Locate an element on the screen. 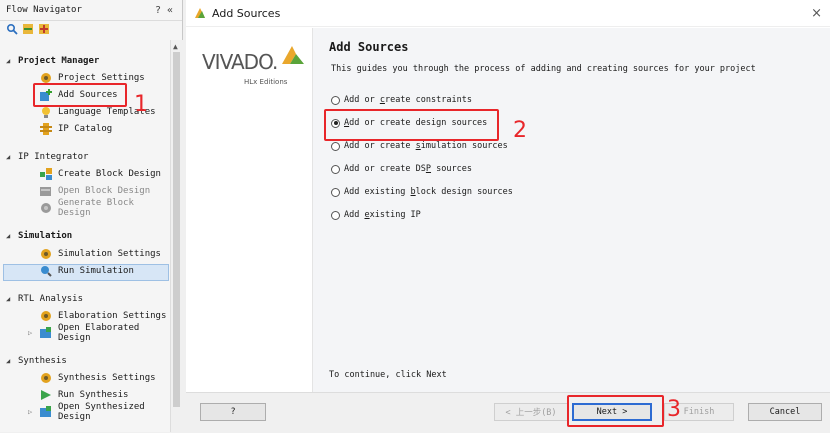  option-existing-ip: Add existing IP is located at coordinates (376, 215).